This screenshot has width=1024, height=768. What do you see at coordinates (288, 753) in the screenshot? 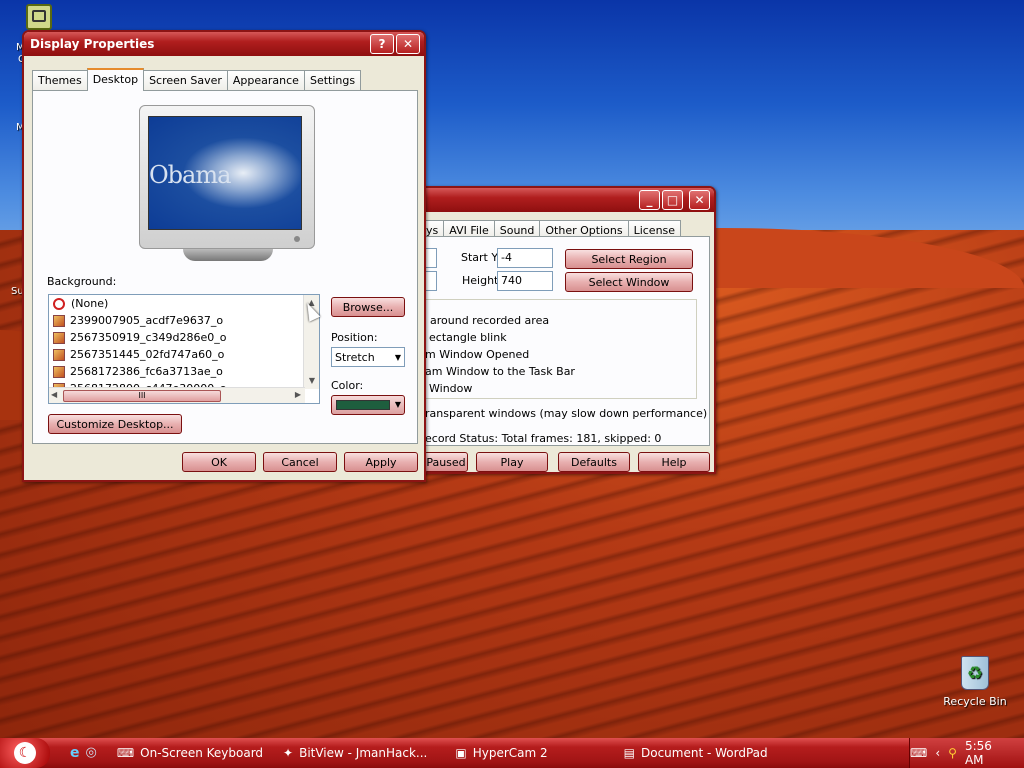
I see `bitview-icon: ✦` at bounding box center [288, 753].